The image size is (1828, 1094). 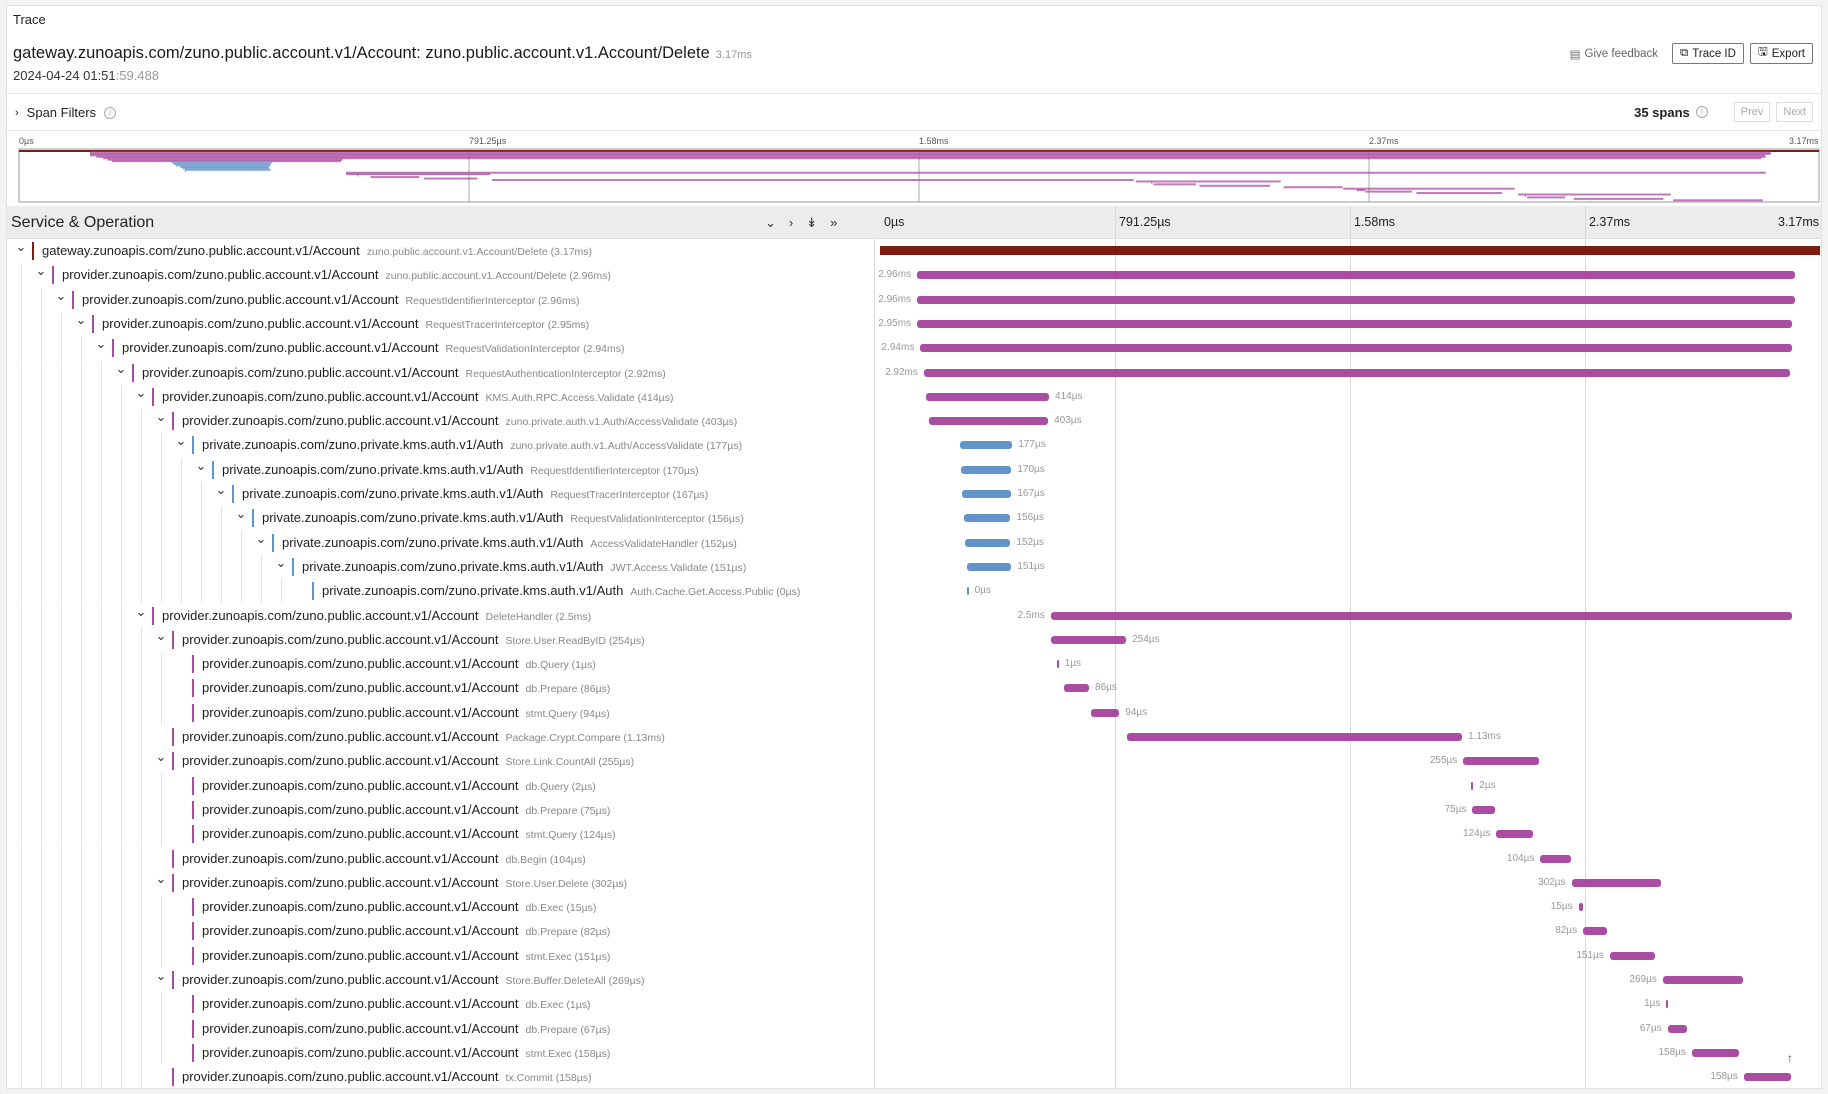 What do you see at coordinates (811, 223) in the screenshot?
I see `collapse-all-icon: ↡` at bounding box center [811, 223].